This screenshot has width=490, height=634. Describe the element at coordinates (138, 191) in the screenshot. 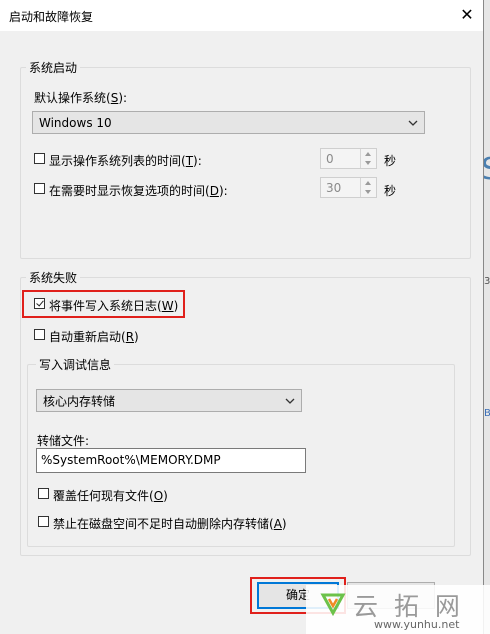

I see `show-recovery-label: 在需要时显示恢复选项的时间(D):` at that location.